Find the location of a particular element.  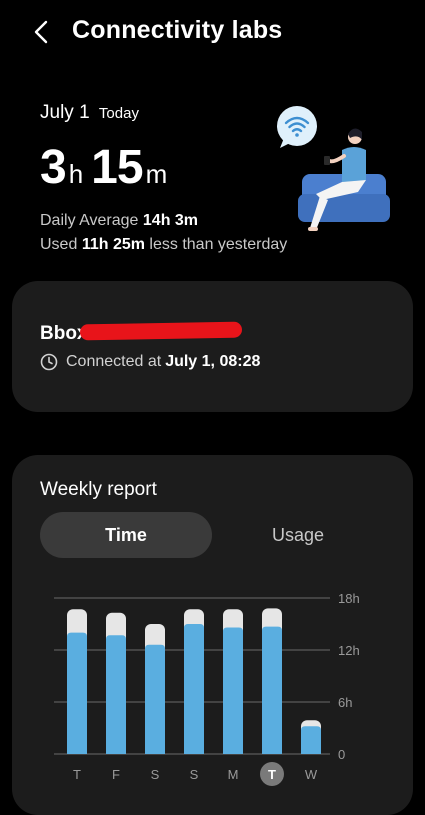

x-tick-label: M is located at coordinates (233, 774).